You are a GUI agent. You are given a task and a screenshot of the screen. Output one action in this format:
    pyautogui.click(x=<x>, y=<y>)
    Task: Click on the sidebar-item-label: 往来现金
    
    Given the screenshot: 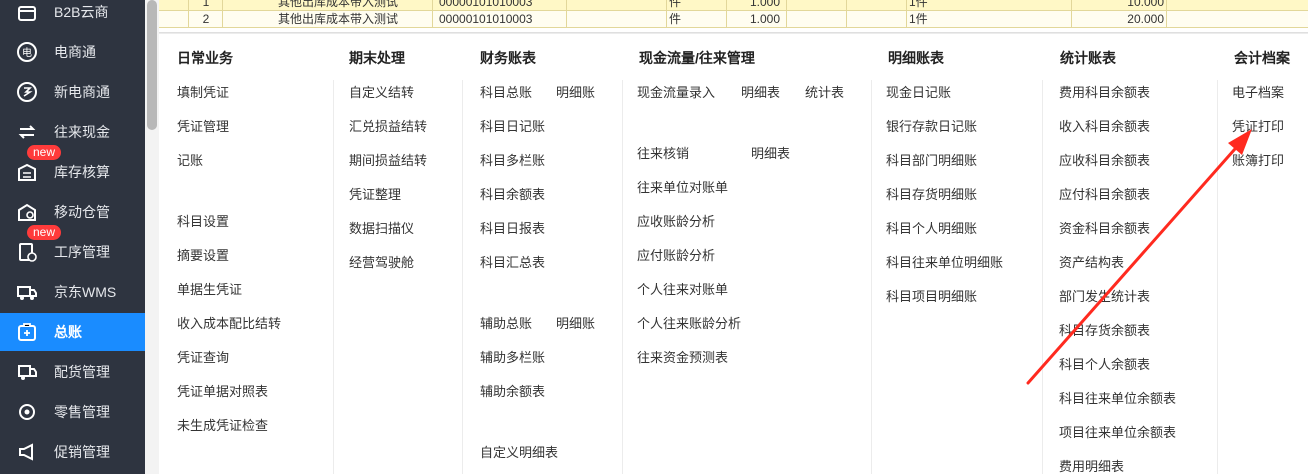 What is the action you would take?
    pyautogui.click(x=82, y=132)
    